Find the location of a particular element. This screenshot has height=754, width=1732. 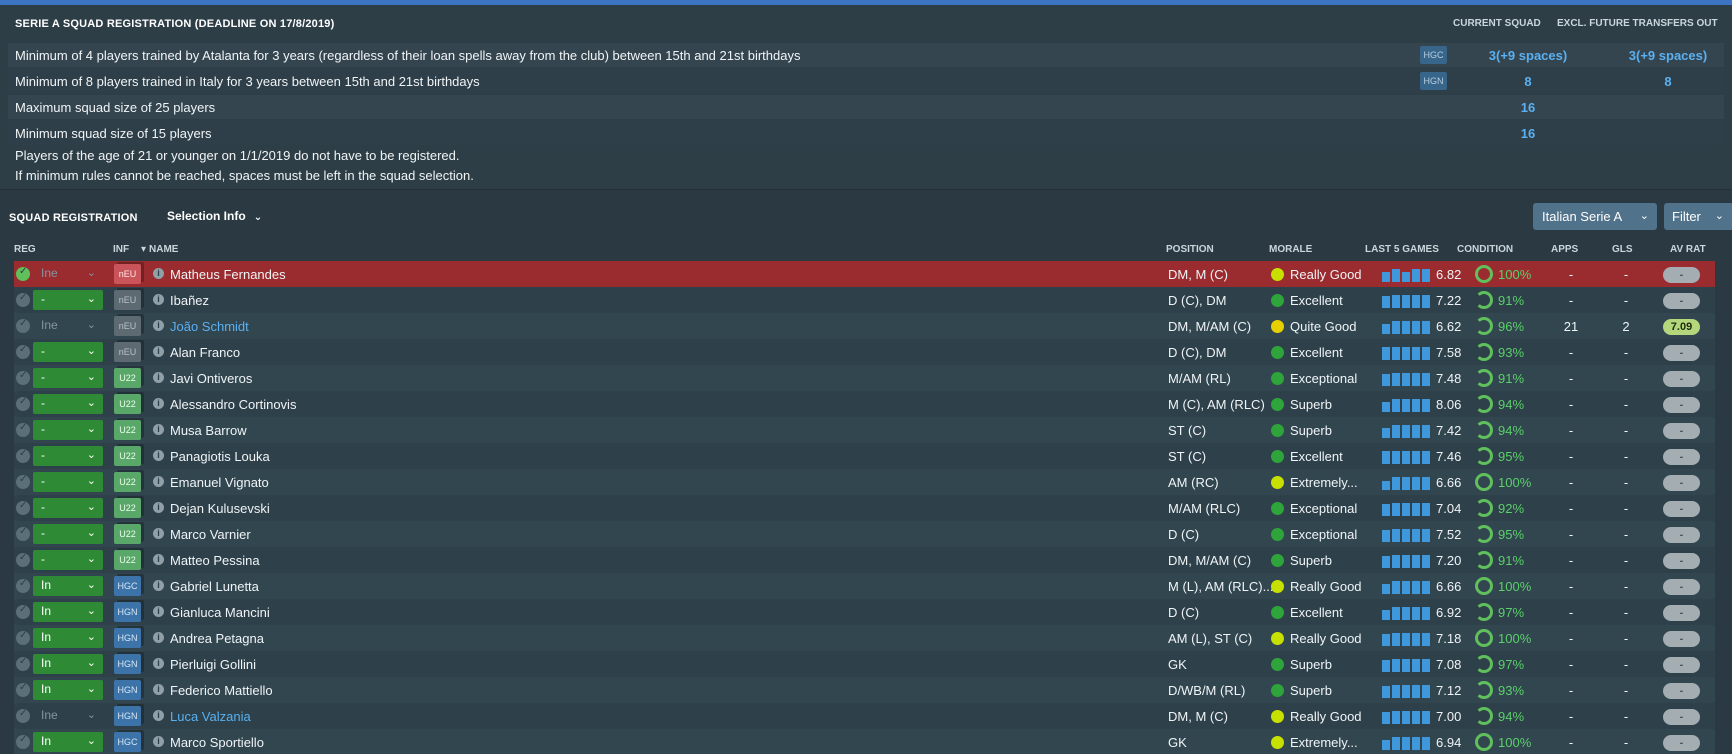

player-name-link: Gianluca Mancini is located at coordinates (220, 612).